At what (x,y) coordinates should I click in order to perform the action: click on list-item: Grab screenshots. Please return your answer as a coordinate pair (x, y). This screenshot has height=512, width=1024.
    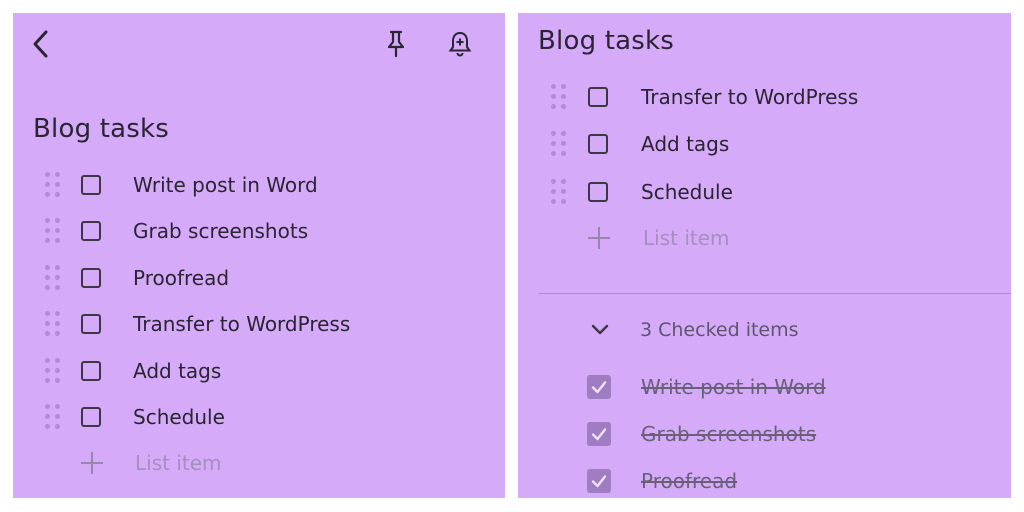
    Looking at the image, I should click on (265, 231).